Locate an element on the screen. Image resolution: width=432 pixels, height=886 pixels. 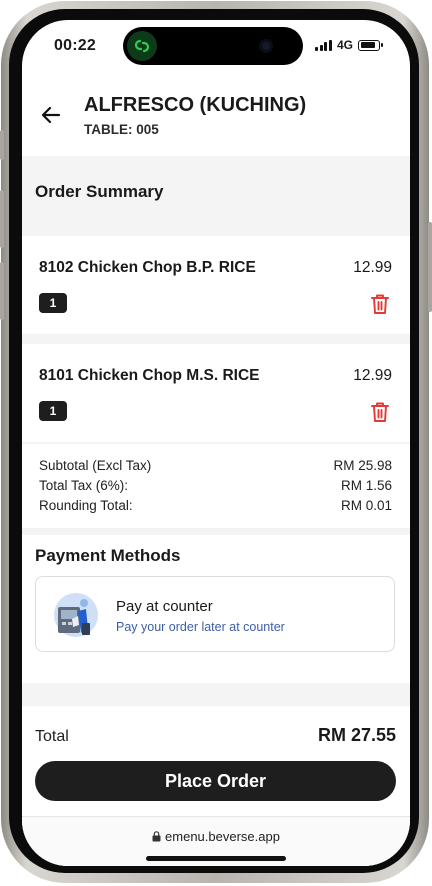
battery-icon is located at coordinates (370, 45).